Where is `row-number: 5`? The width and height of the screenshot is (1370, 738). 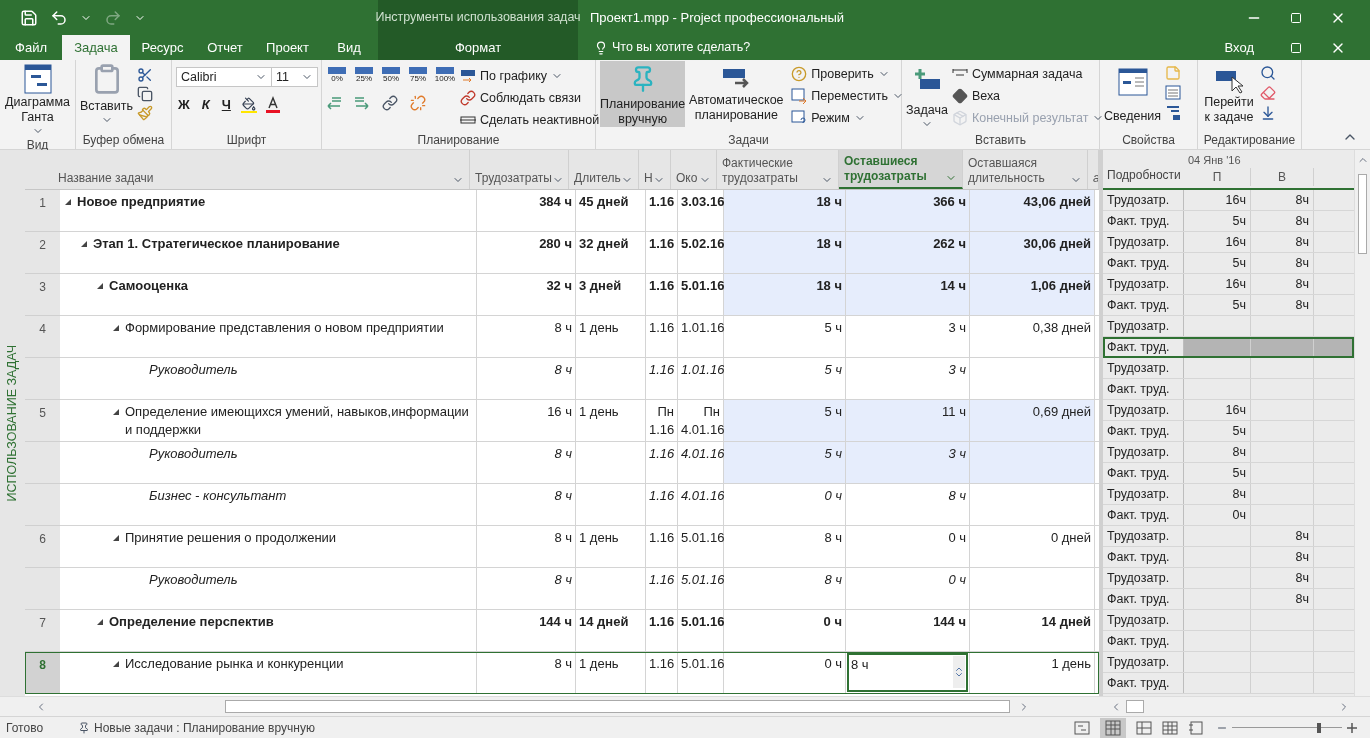
row-number: 5 is located at coordinates (42, 421).